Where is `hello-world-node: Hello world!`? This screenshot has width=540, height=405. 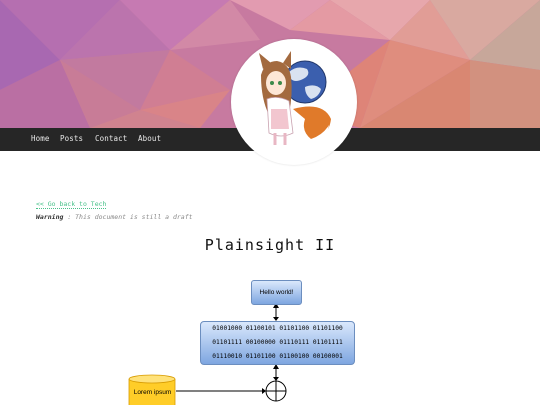 hello-world-node: Hello world! is located at coordinates (276, 292).